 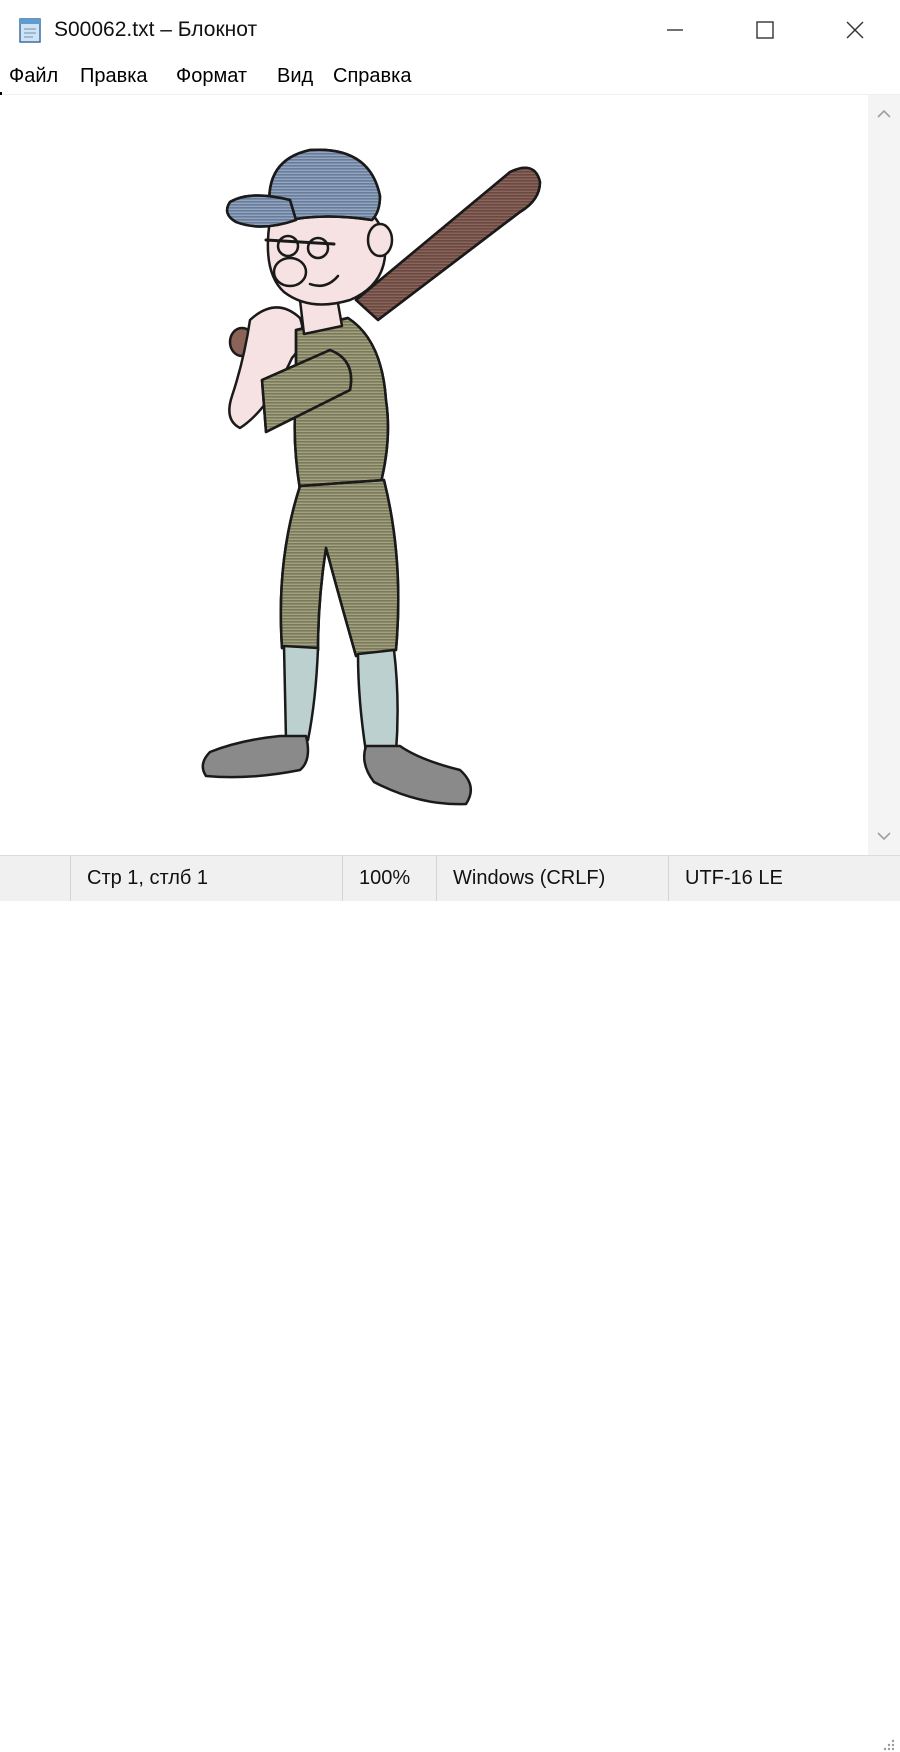 What do you see at coordinates (887, 1743) in the screenshot?
I see `resize-grip-icon` at bounding box center [887, 1743].